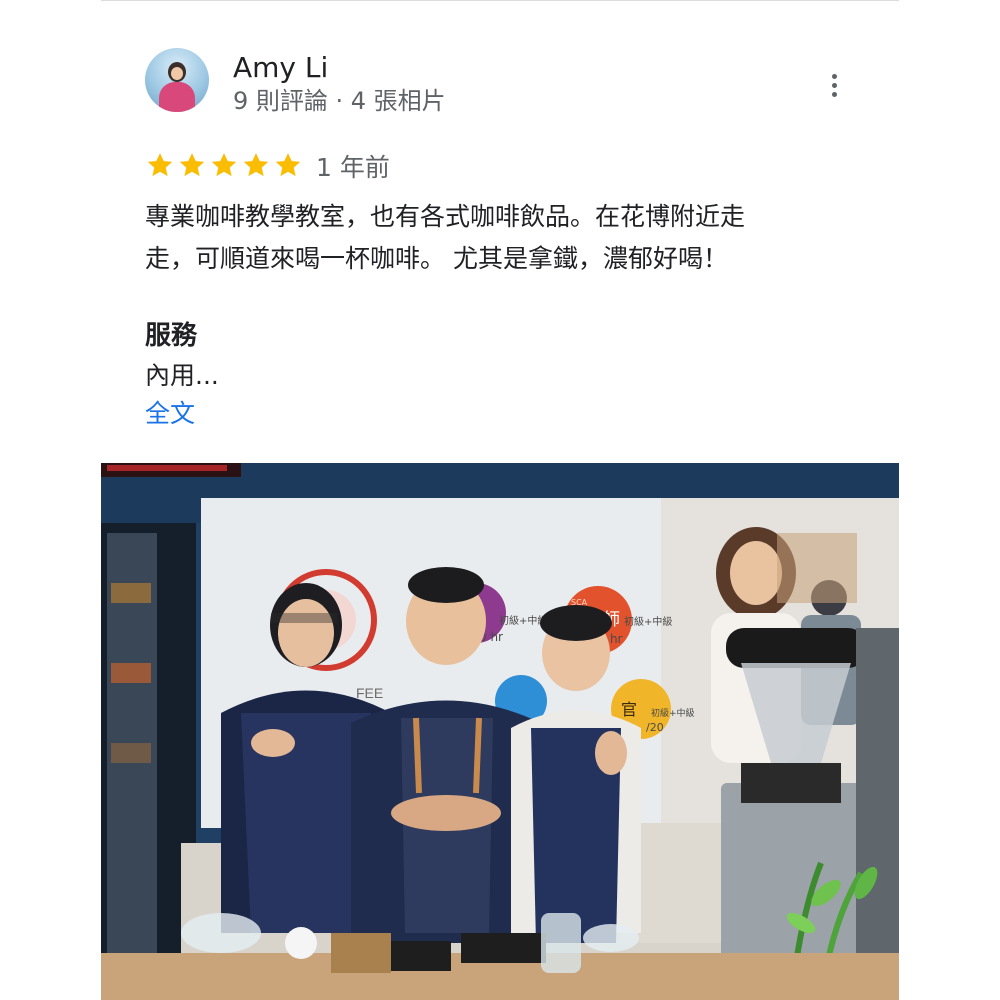 The width and height of the screenshot is (1000, 1000). I want to click on sign-2-sub: 初級+中級, so click(648, 621).